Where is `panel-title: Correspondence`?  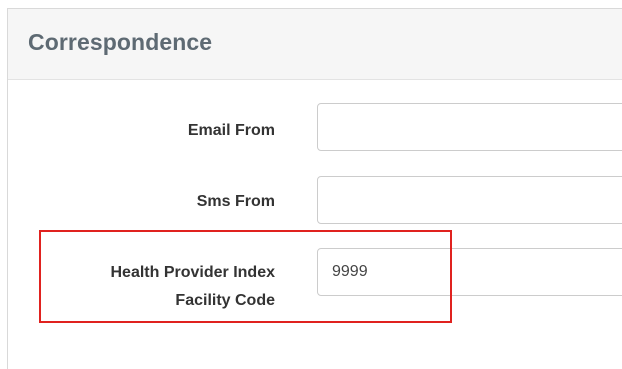
panel-title: Correspondence is located at coordinates (120, 42).